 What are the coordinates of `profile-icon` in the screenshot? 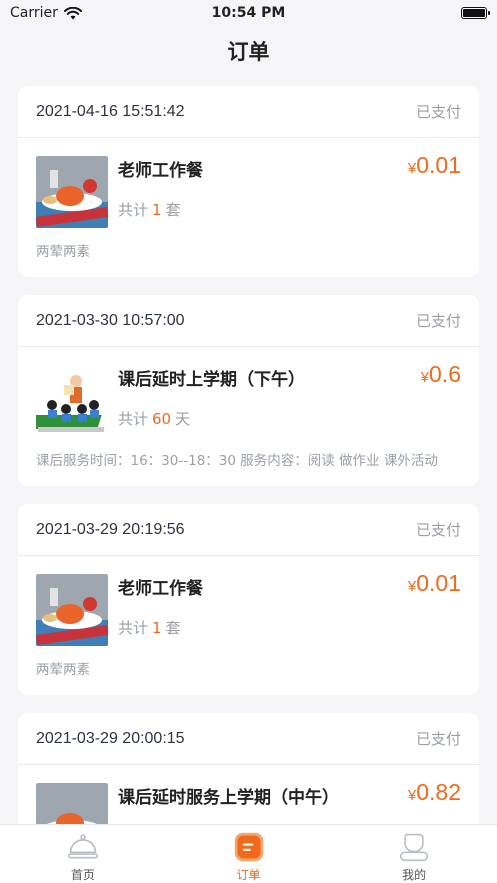 It's located at (414, 847).